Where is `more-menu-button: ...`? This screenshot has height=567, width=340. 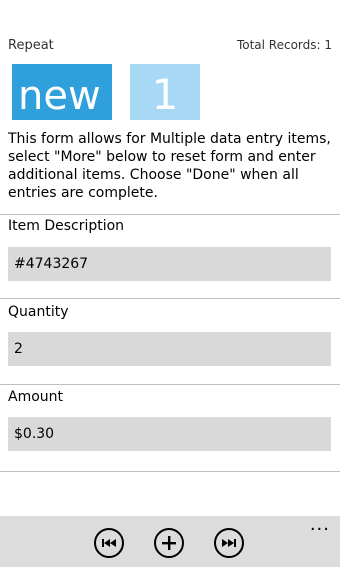 more-menu-button: ... is located at coordinates (320, 524).